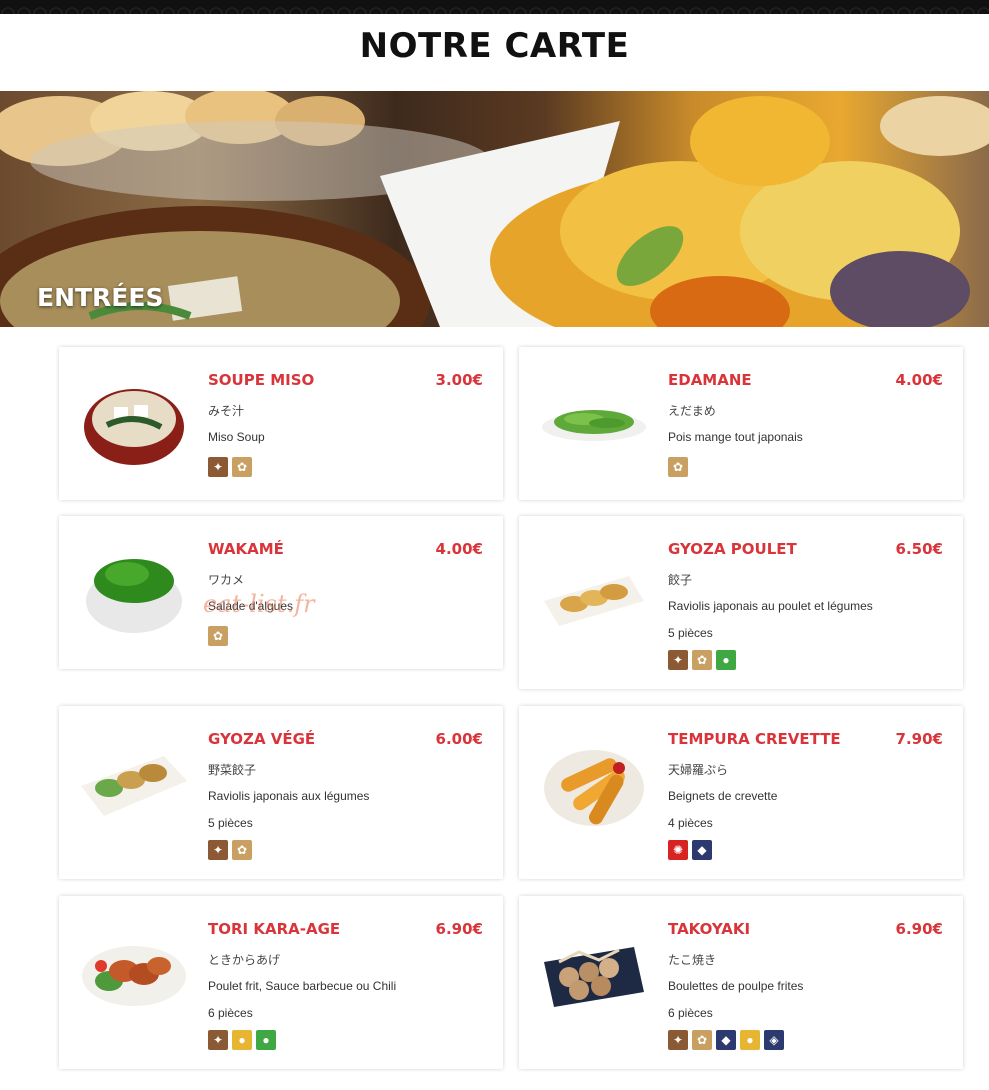 This screenshot has height=1090, width=989. I want to click on watermark: eat-list.fr, so click(259, 604).